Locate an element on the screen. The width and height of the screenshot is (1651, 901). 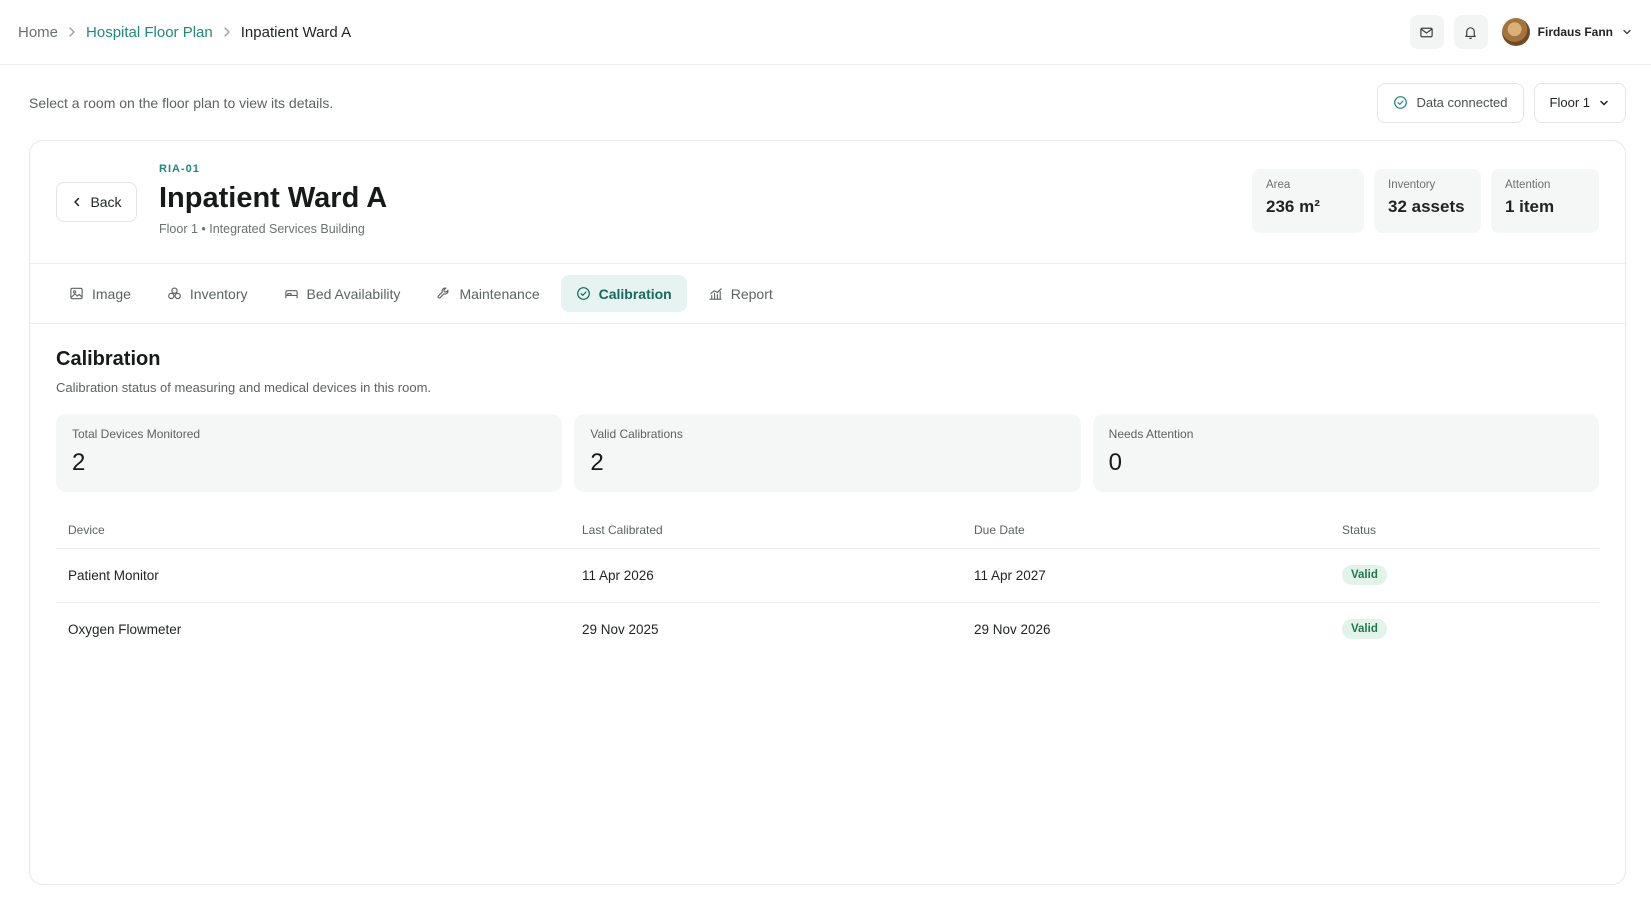
metric-label: Valid Calibrations is located at coordinates (636, 434).